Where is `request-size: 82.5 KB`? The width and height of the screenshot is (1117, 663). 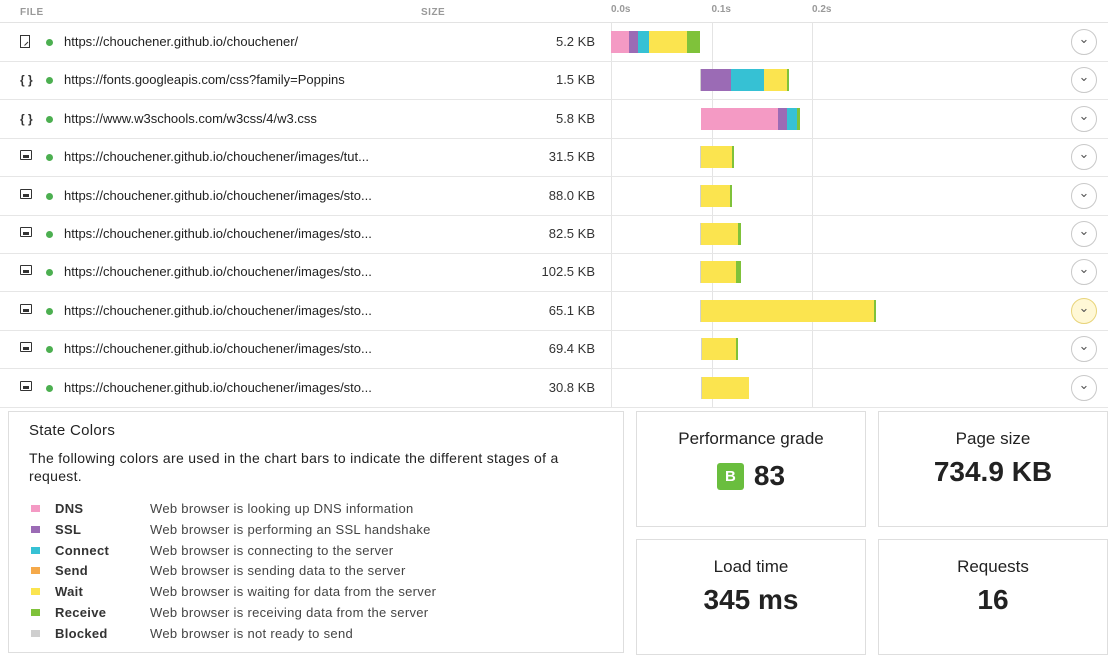
request-size: 82.5 KB is located at coordinates (571, 233).